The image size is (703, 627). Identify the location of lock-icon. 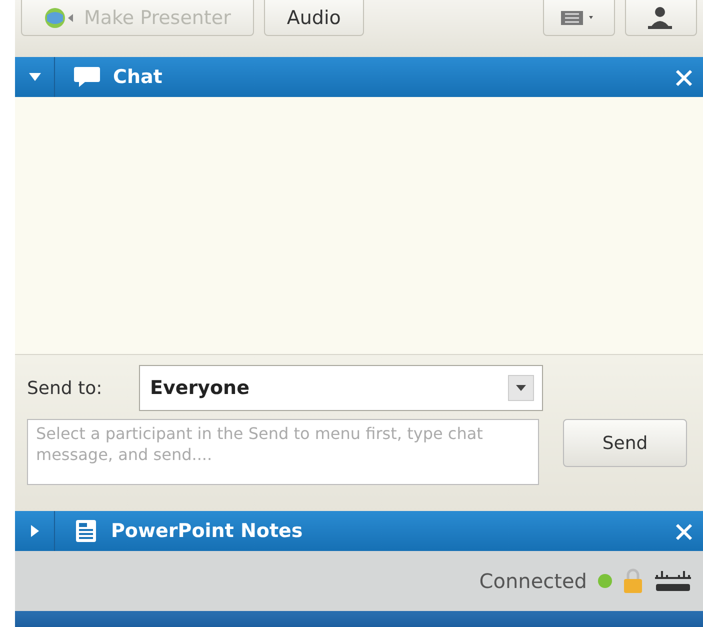
(633, 581).